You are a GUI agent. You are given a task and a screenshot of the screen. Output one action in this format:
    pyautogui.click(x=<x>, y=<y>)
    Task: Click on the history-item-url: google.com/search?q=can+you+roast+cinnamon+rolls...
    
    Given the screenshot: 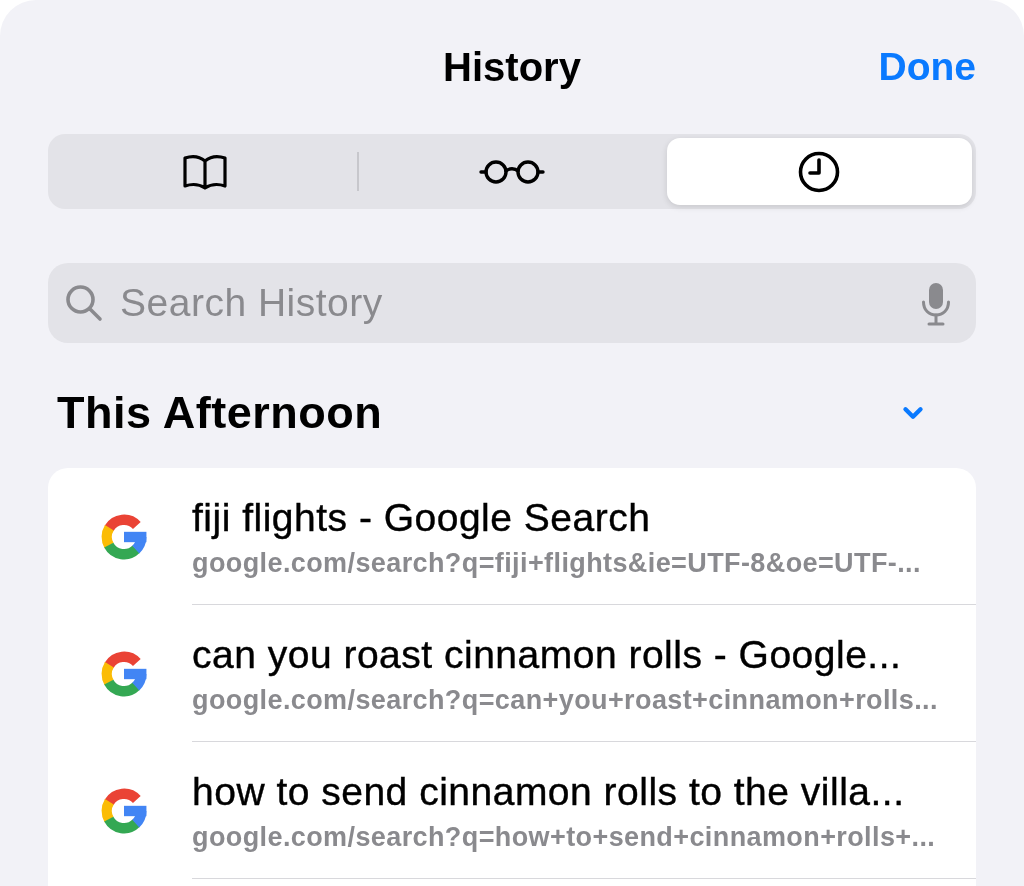 What is the action you would take?
    pyautogui.click(x=565, y=700)
    